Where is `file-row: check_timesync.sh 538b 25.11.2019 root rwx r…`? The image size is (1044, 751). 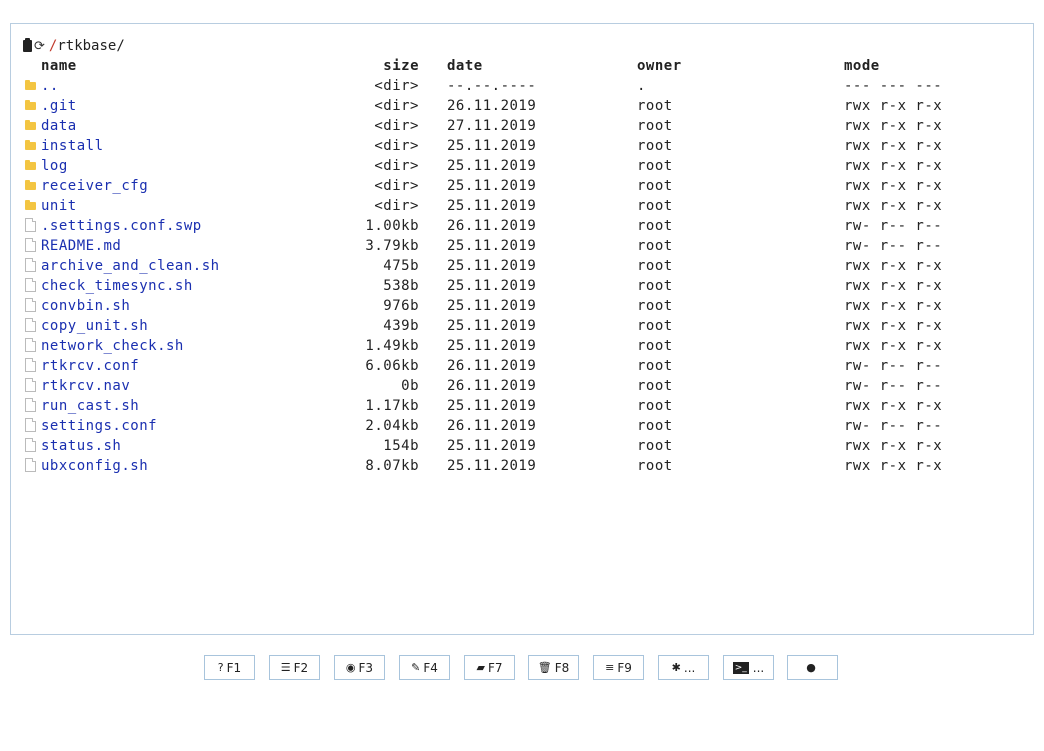 file-row: check_timesync.sh 538b 25.11.2019 root rwx r… is located at coordinates (521, 286).